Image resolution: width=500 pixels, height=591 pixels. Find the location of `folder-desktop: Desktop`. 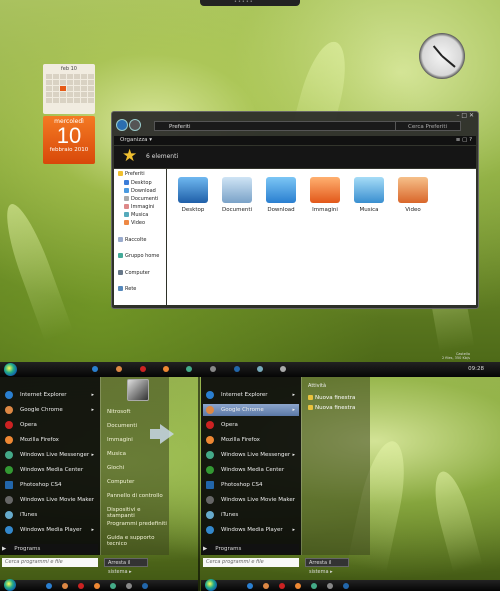

folder-desktop: Desktop is located at coordinates (193, 195).